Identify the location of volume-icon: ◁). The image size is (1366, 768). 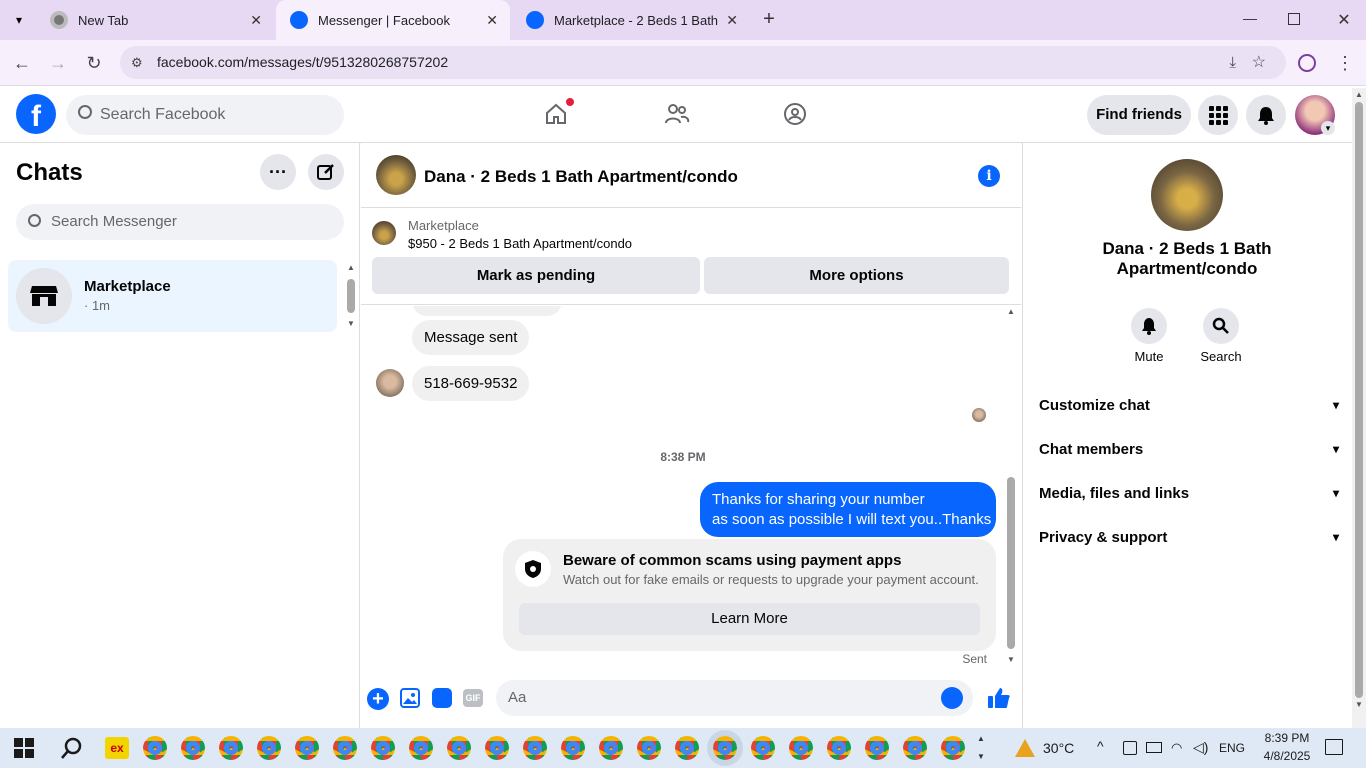
(1201, 747).